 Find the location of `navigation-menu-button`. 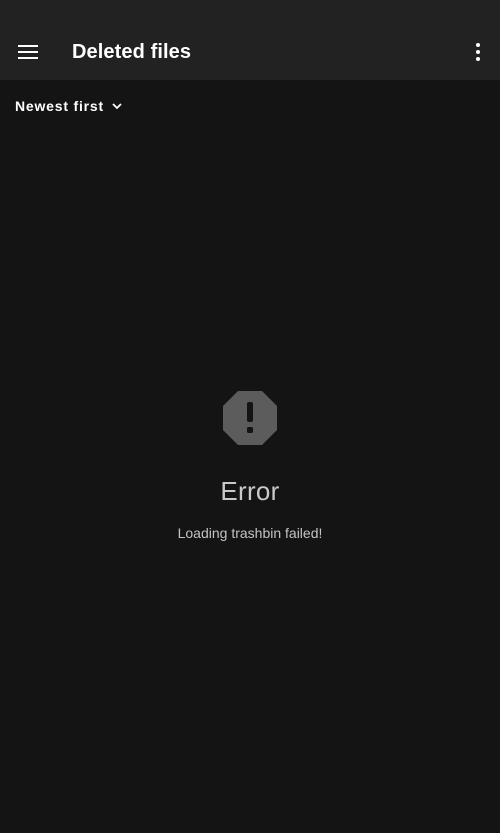

navigation-menu-button is located at coordinates (28, 52).